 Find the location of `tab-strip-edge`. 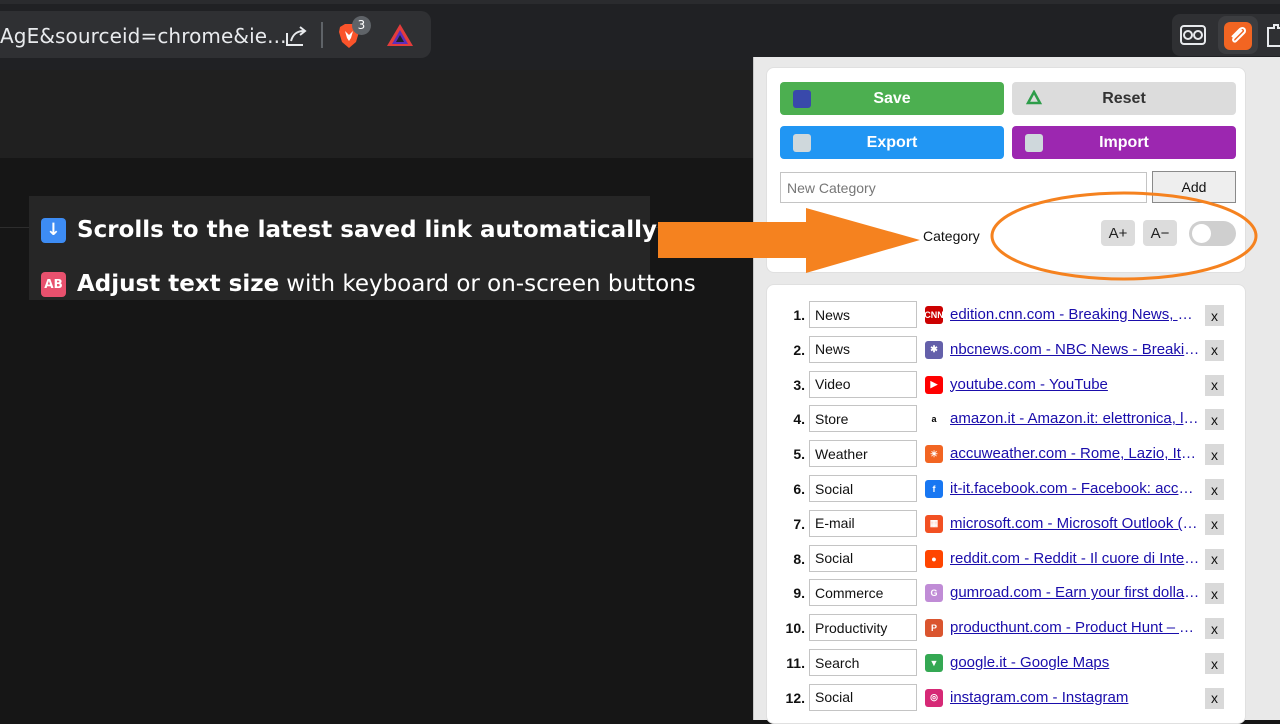

tab-strip-edge is located at coordinates (640, 2).